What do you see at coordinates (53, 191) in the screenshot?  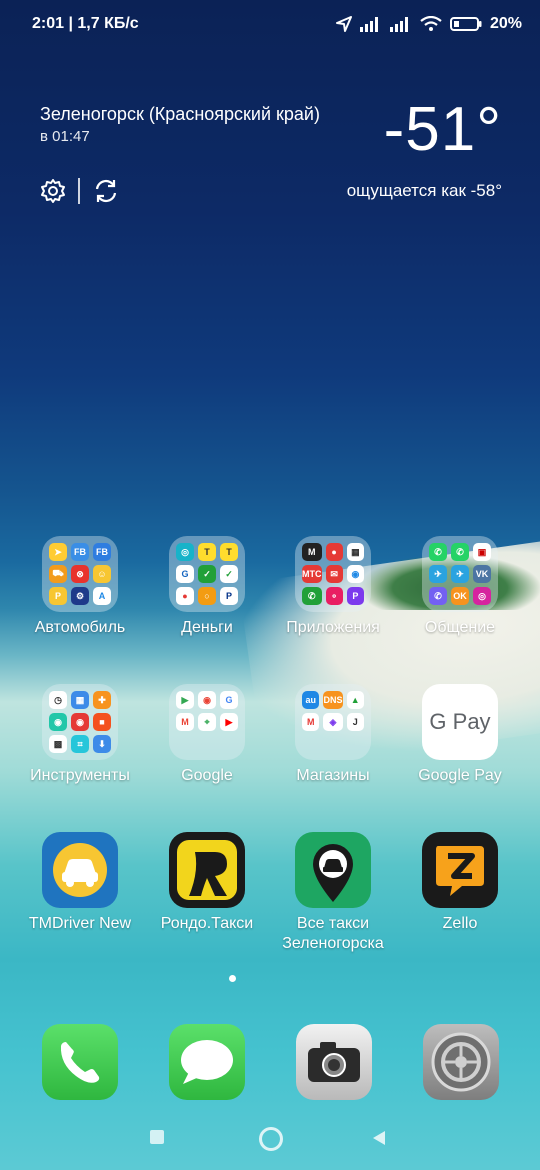 I see `gear-icon` at bounding box center [53, 191].